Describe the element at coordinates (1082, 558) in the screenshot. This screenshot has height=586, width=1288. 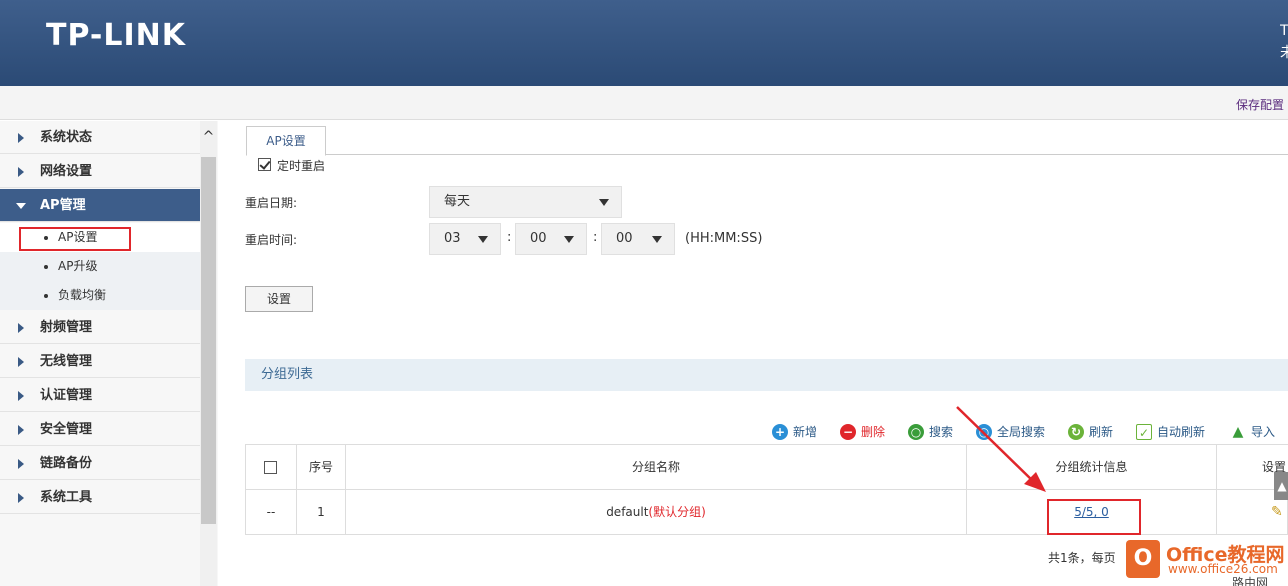
I see `pagination-summary: 共1条，每页` at that location.